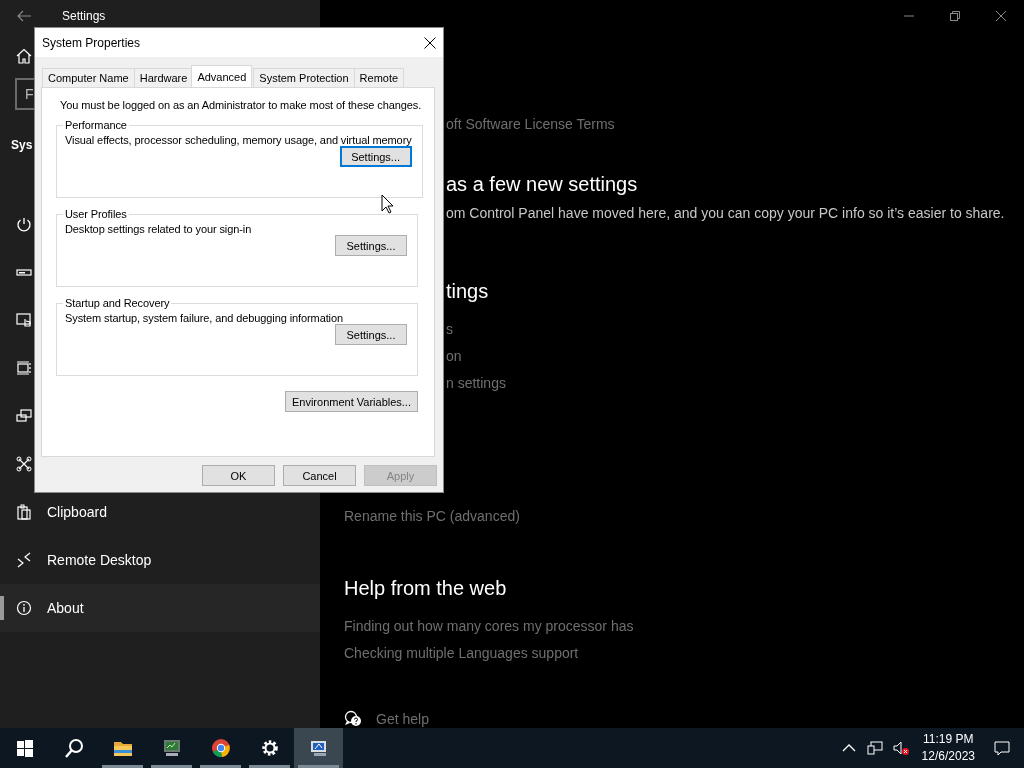 This screenshot has height=768, width=1024. I want to click on group-title: User Profiles, so click(96, 214).